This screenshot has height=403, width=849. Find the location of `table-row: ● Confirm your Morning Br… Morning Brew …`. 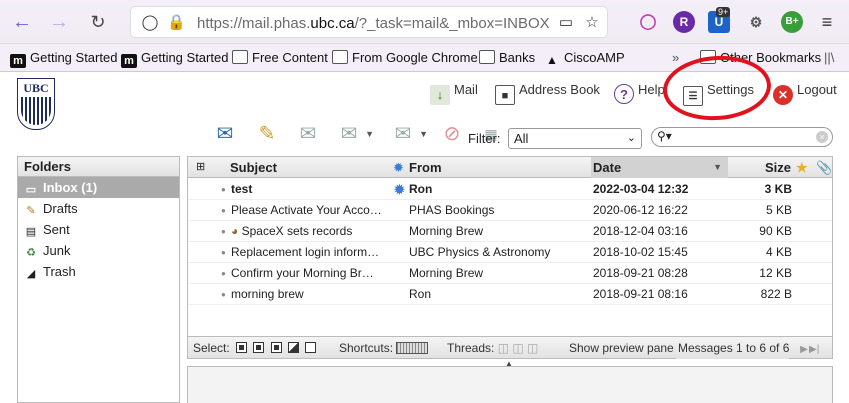

table-row: ● Confirm your Morning Br… Morning Brew … is located at coordinates (510, 273).